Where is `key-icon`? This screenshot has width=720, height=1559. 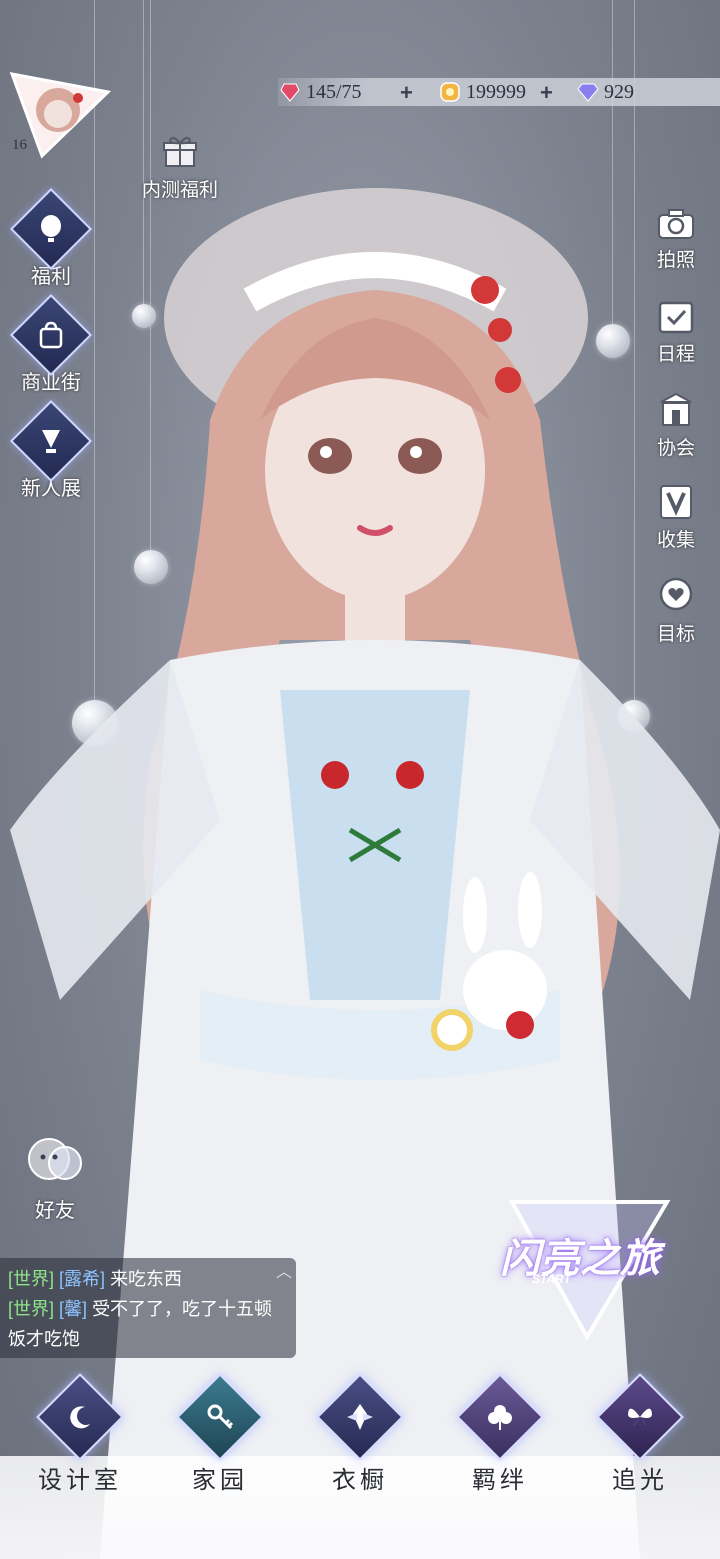 key-icon is located at coordinates (220, 1417).